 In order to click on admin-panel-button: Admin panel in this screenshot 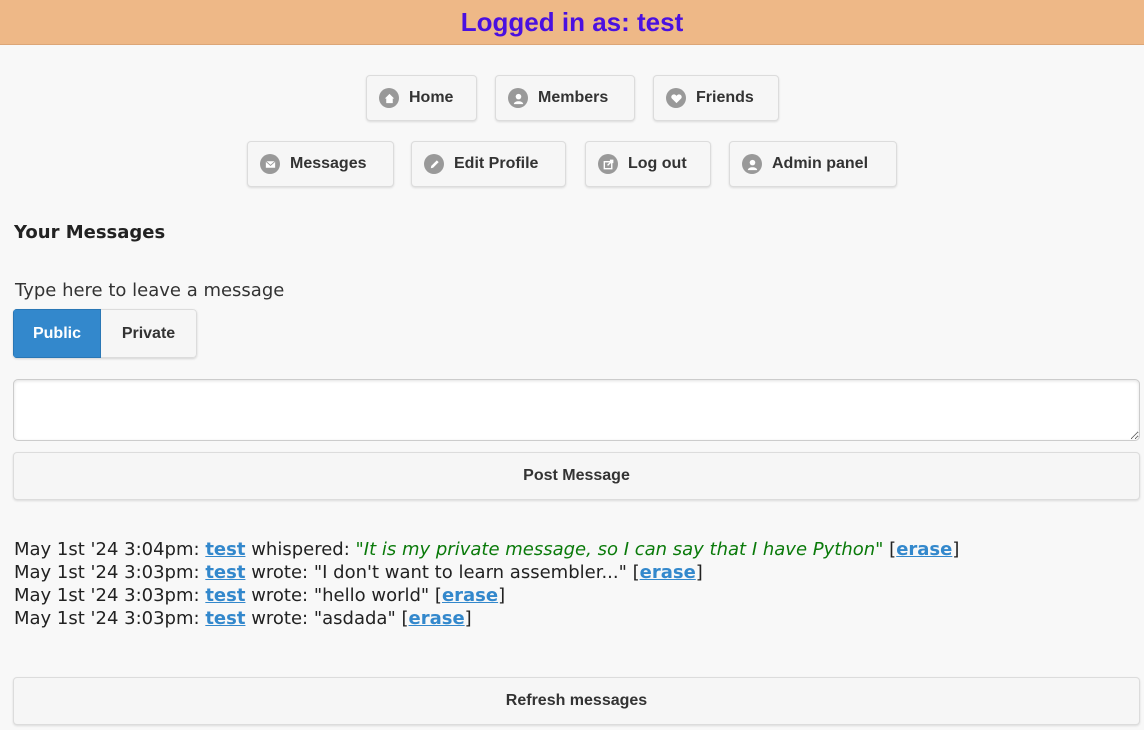, I will do `click(813, 164)`.